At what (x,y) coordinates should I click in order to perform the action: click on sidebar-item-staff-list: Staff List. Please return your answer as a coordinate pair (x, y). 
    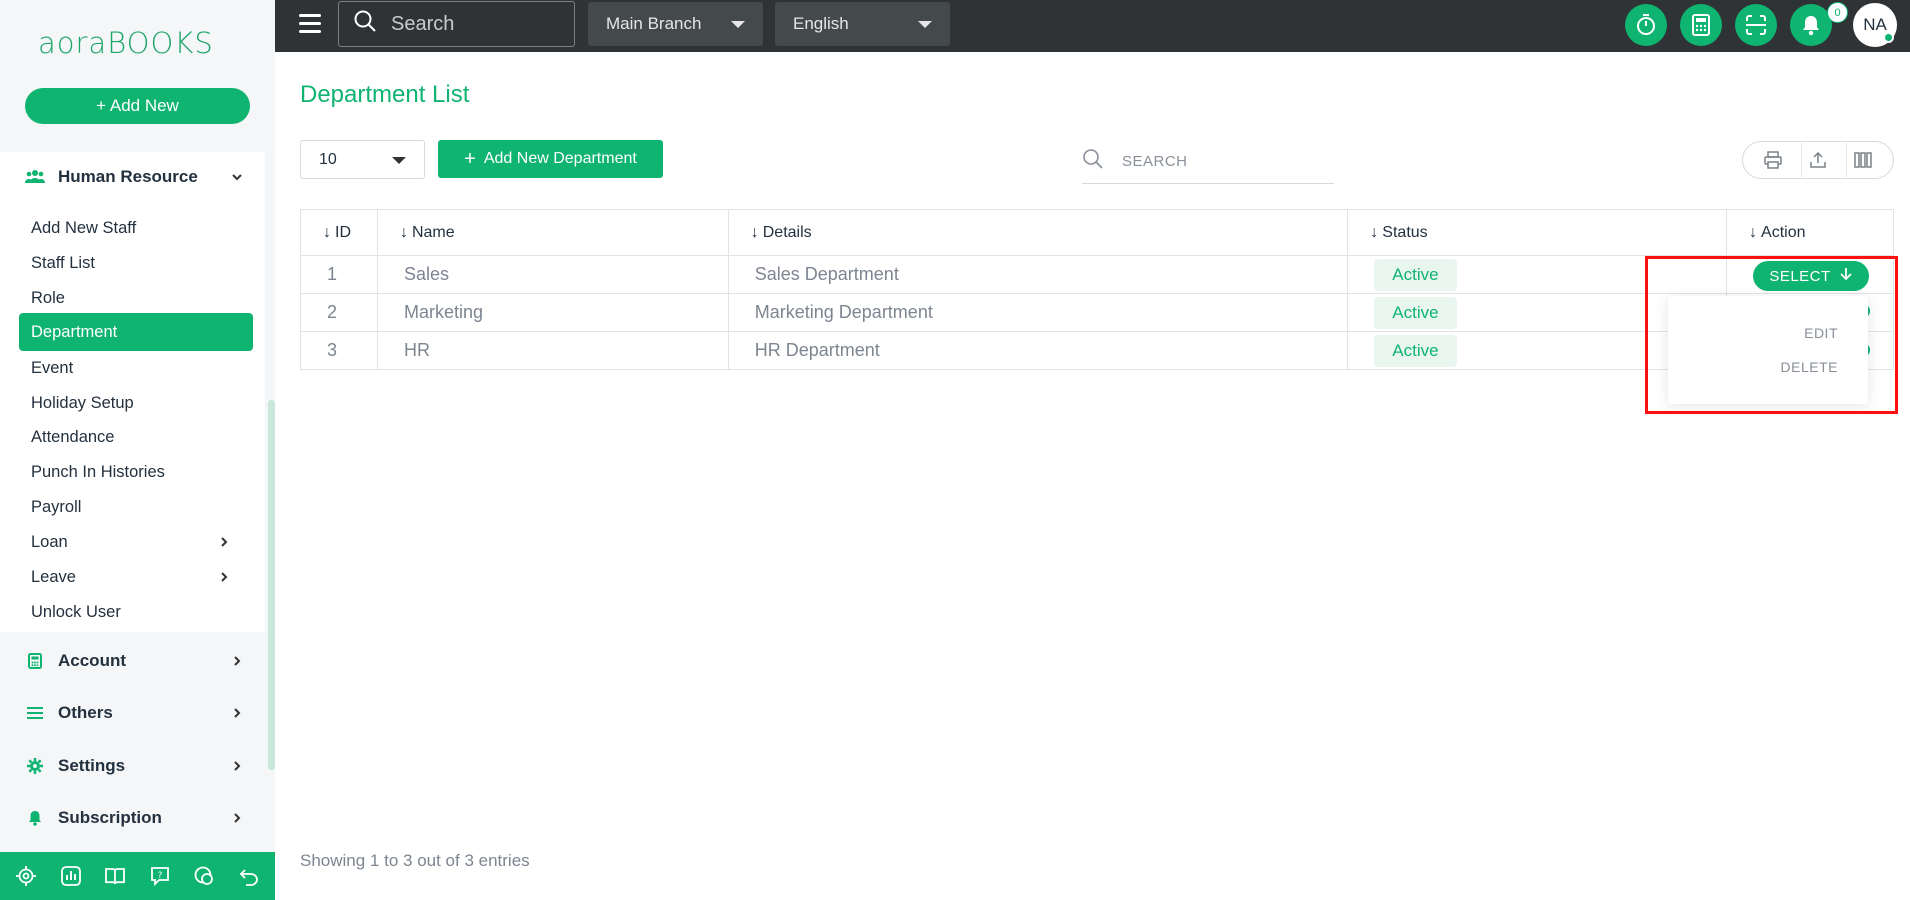
    Looking at the image, I should click on (136, 263).